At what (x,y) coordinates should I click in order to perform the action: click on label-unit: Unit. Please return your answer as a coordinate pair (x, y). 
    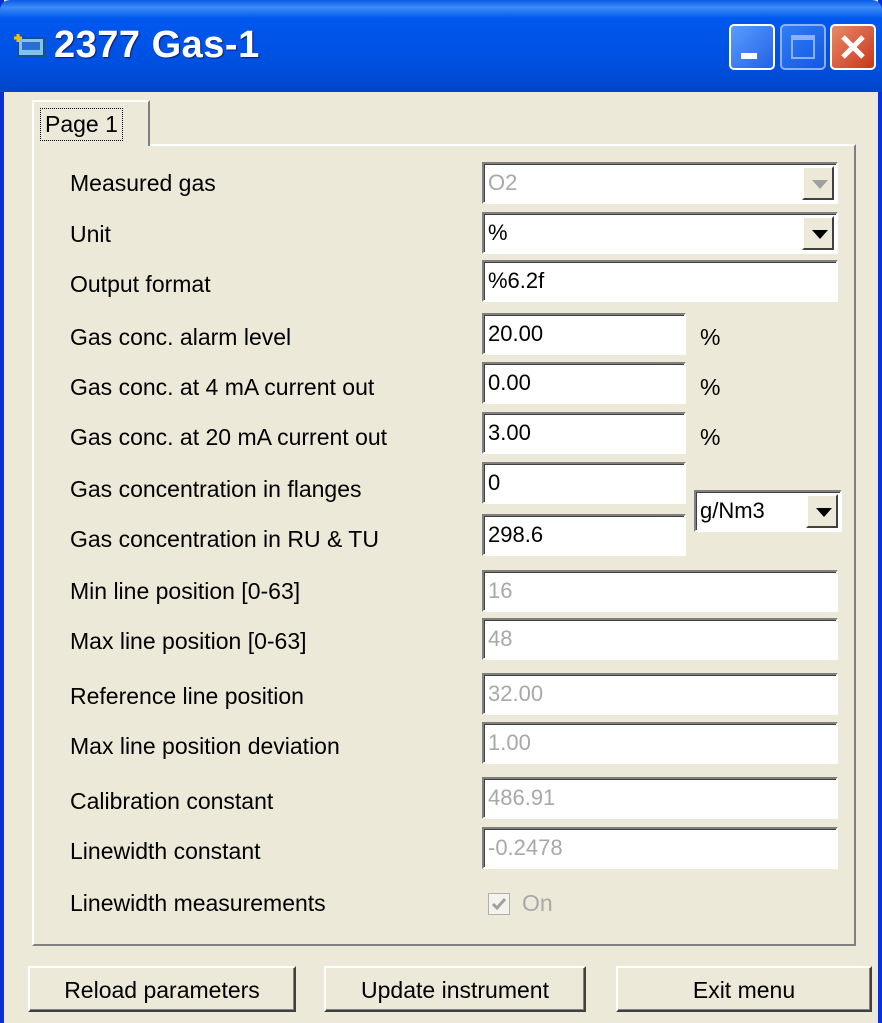
    Looking at the image, I should click on (90, 234).